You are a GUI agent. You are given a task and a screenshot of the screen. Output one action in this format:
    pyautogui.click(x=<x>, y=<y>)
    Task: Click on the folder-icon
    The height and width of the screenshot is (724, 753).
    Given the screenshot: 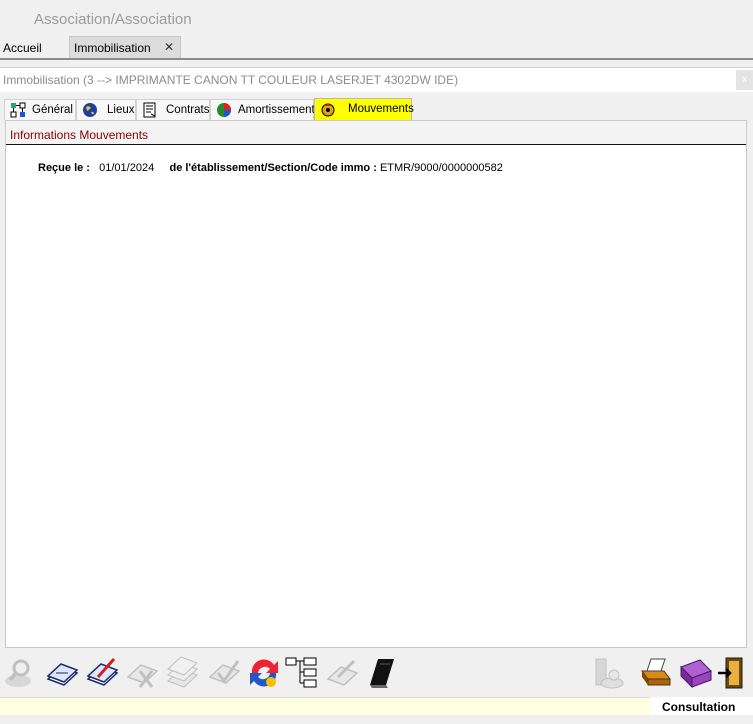 What is the action you would take?
    pyautogui.click(x=696, y=673)
    